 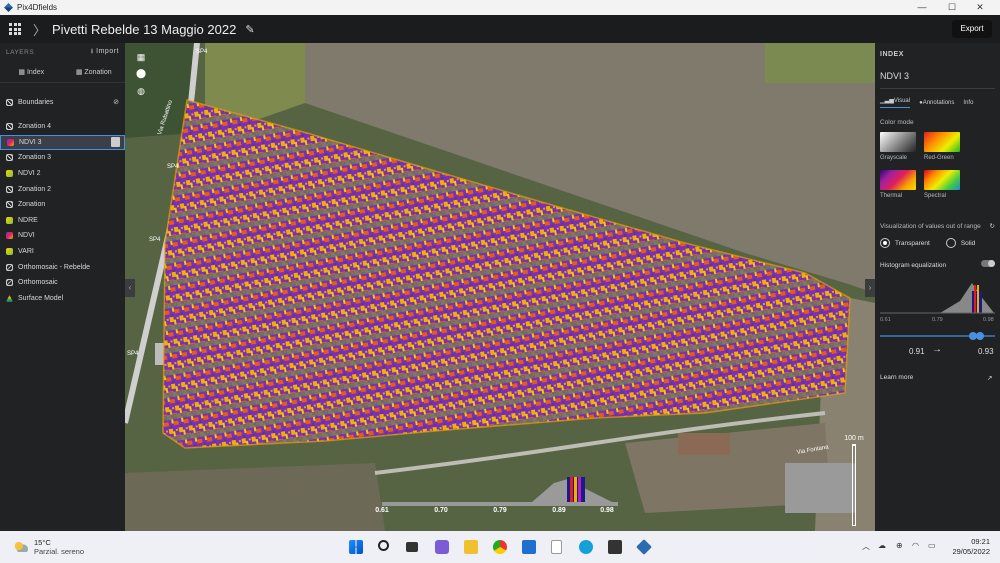 What do you see at coordinates (615, 547) in the screenshot?
I see `terminal-icon` at bounding box center [615, 547].